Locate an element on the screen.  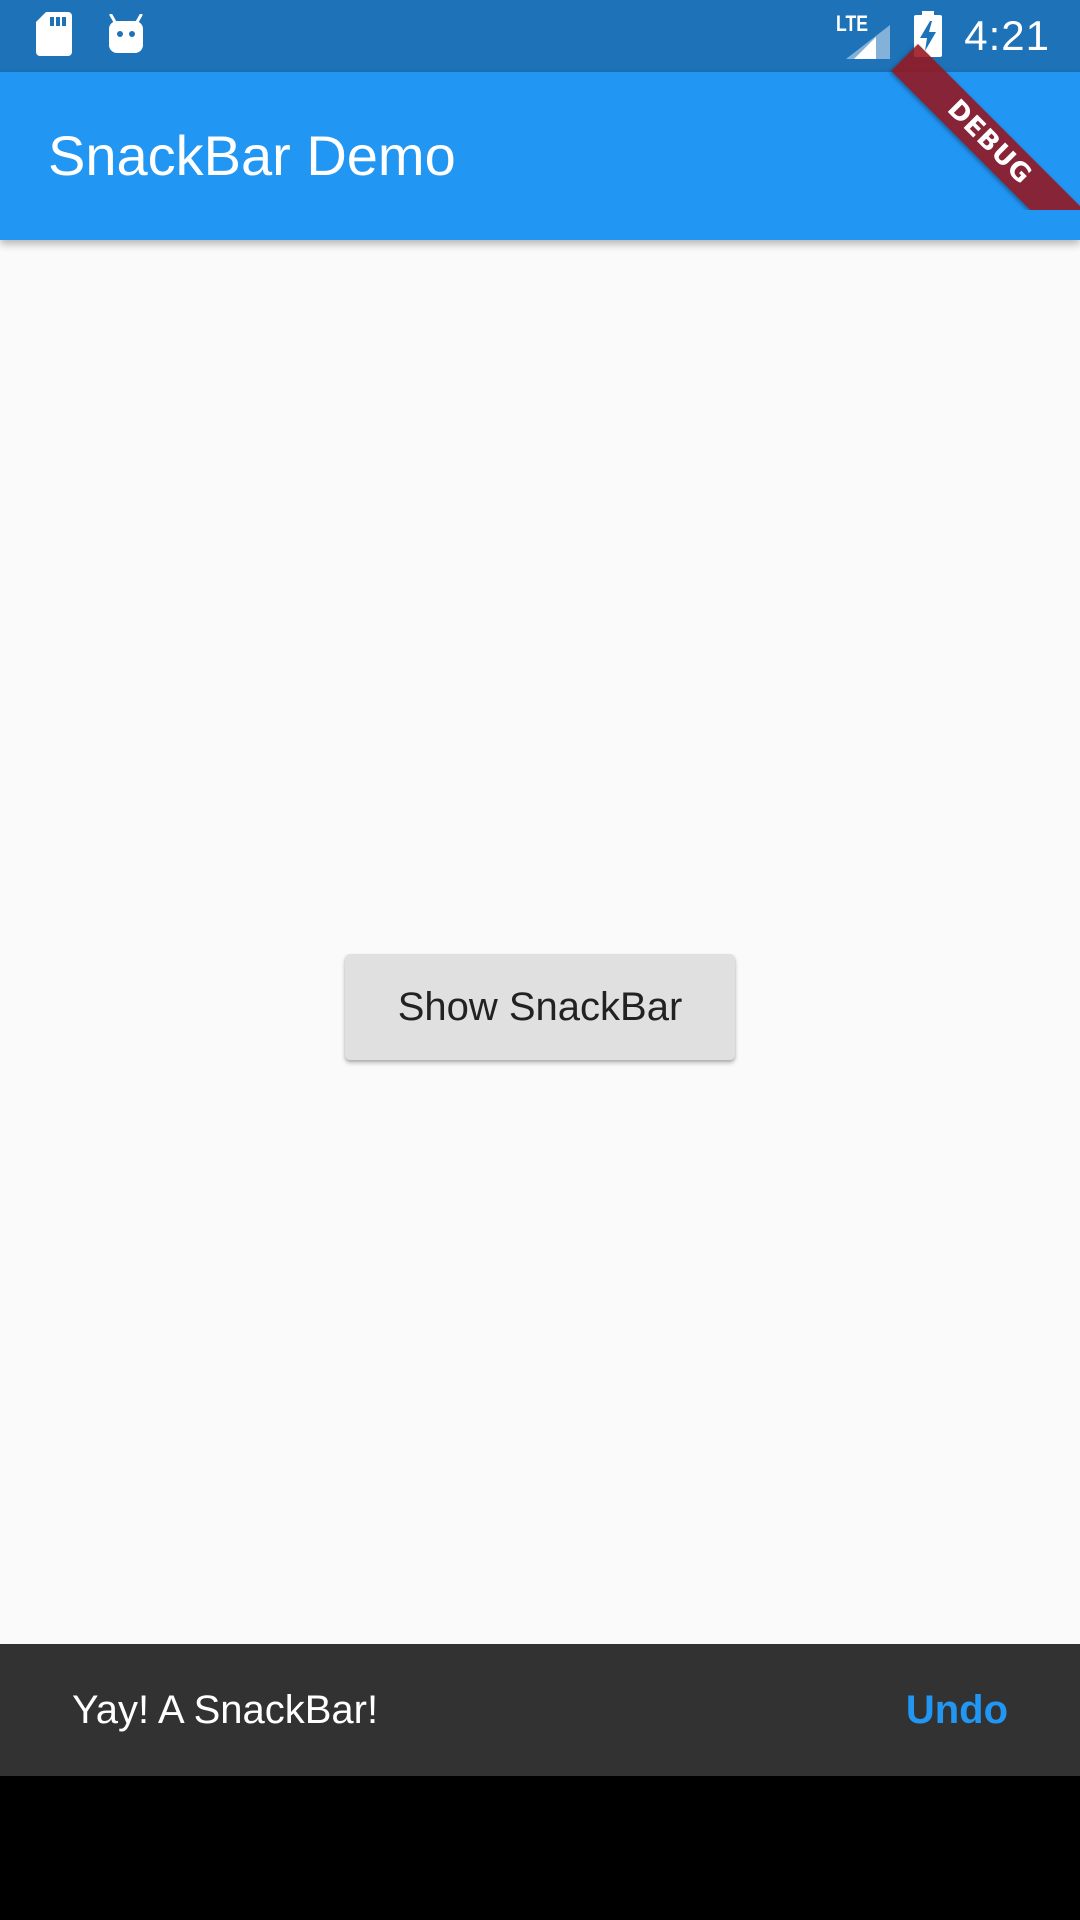
lte-signal-icon: LTE is located at coordinates (864, 36).